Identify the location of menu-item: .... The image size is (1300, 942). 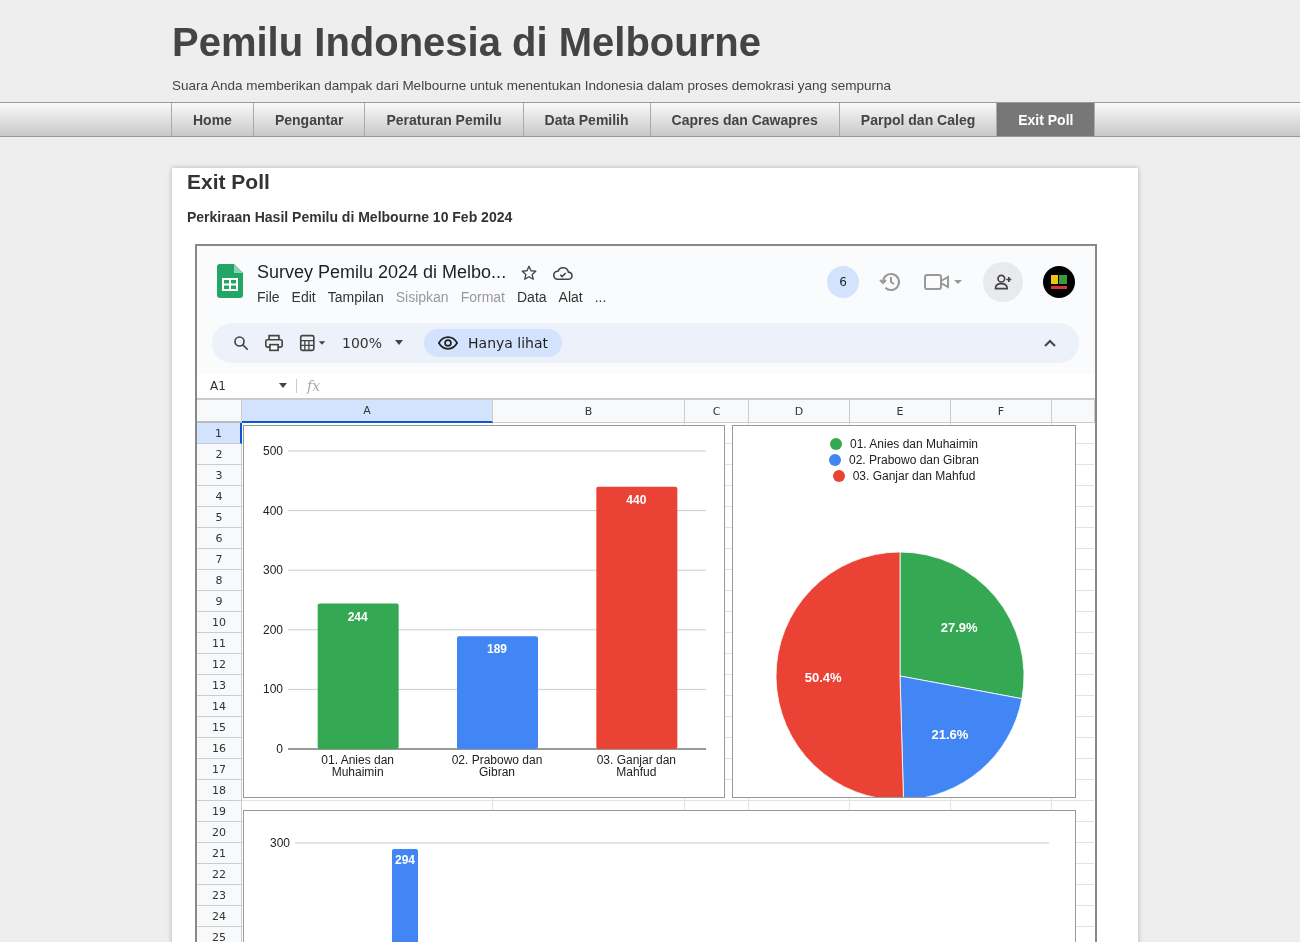
(600, 297).